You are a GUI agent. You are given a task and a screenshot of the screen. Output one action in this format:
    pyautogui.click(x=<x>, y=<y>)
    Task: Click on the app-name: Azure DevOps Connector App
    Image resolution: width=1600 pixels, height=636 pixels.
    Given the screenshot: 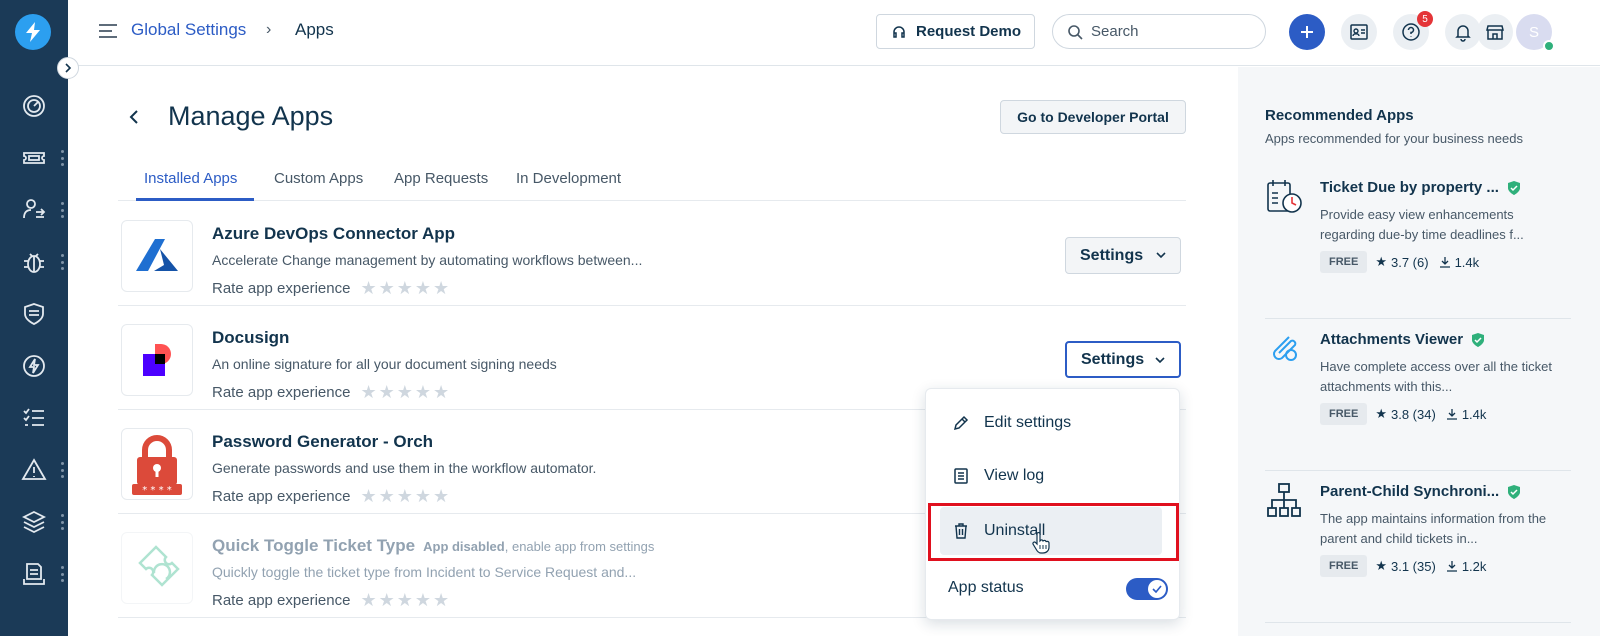 What is the action you would take?
    pyautogui.click(x=334, y=233)
    